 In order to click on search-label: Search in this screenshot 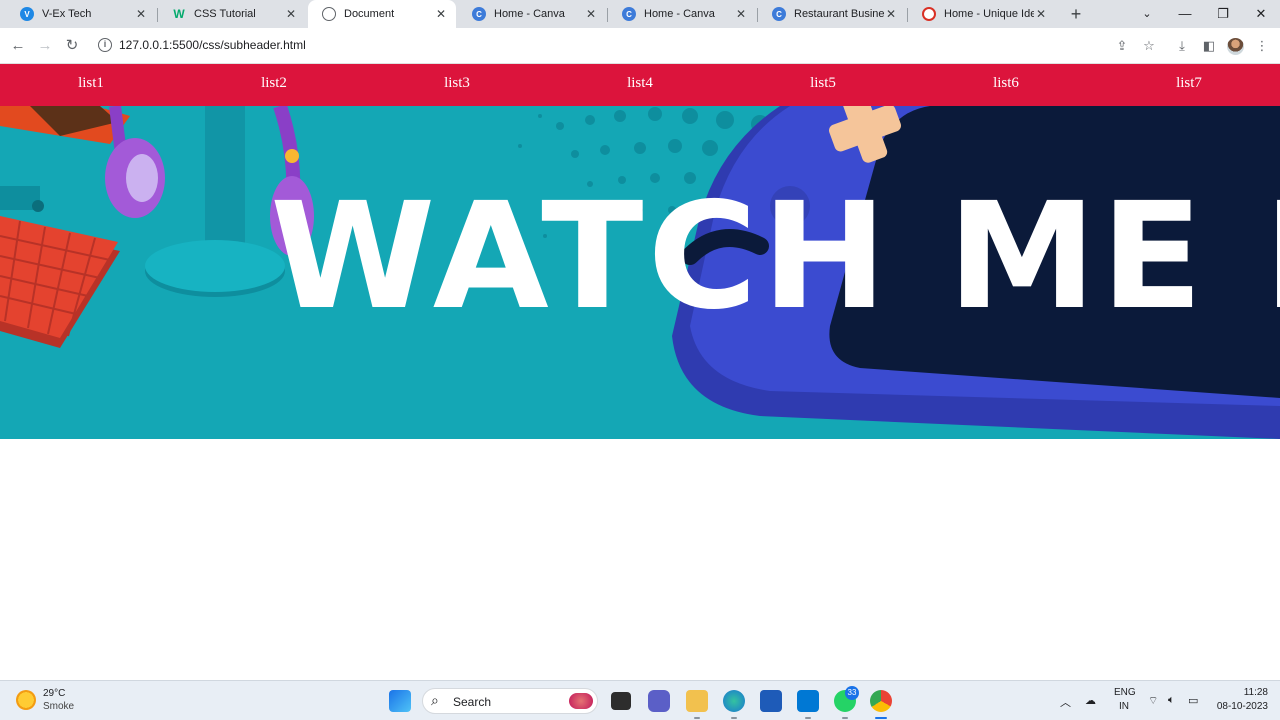, I will do `click(472, 702)`.